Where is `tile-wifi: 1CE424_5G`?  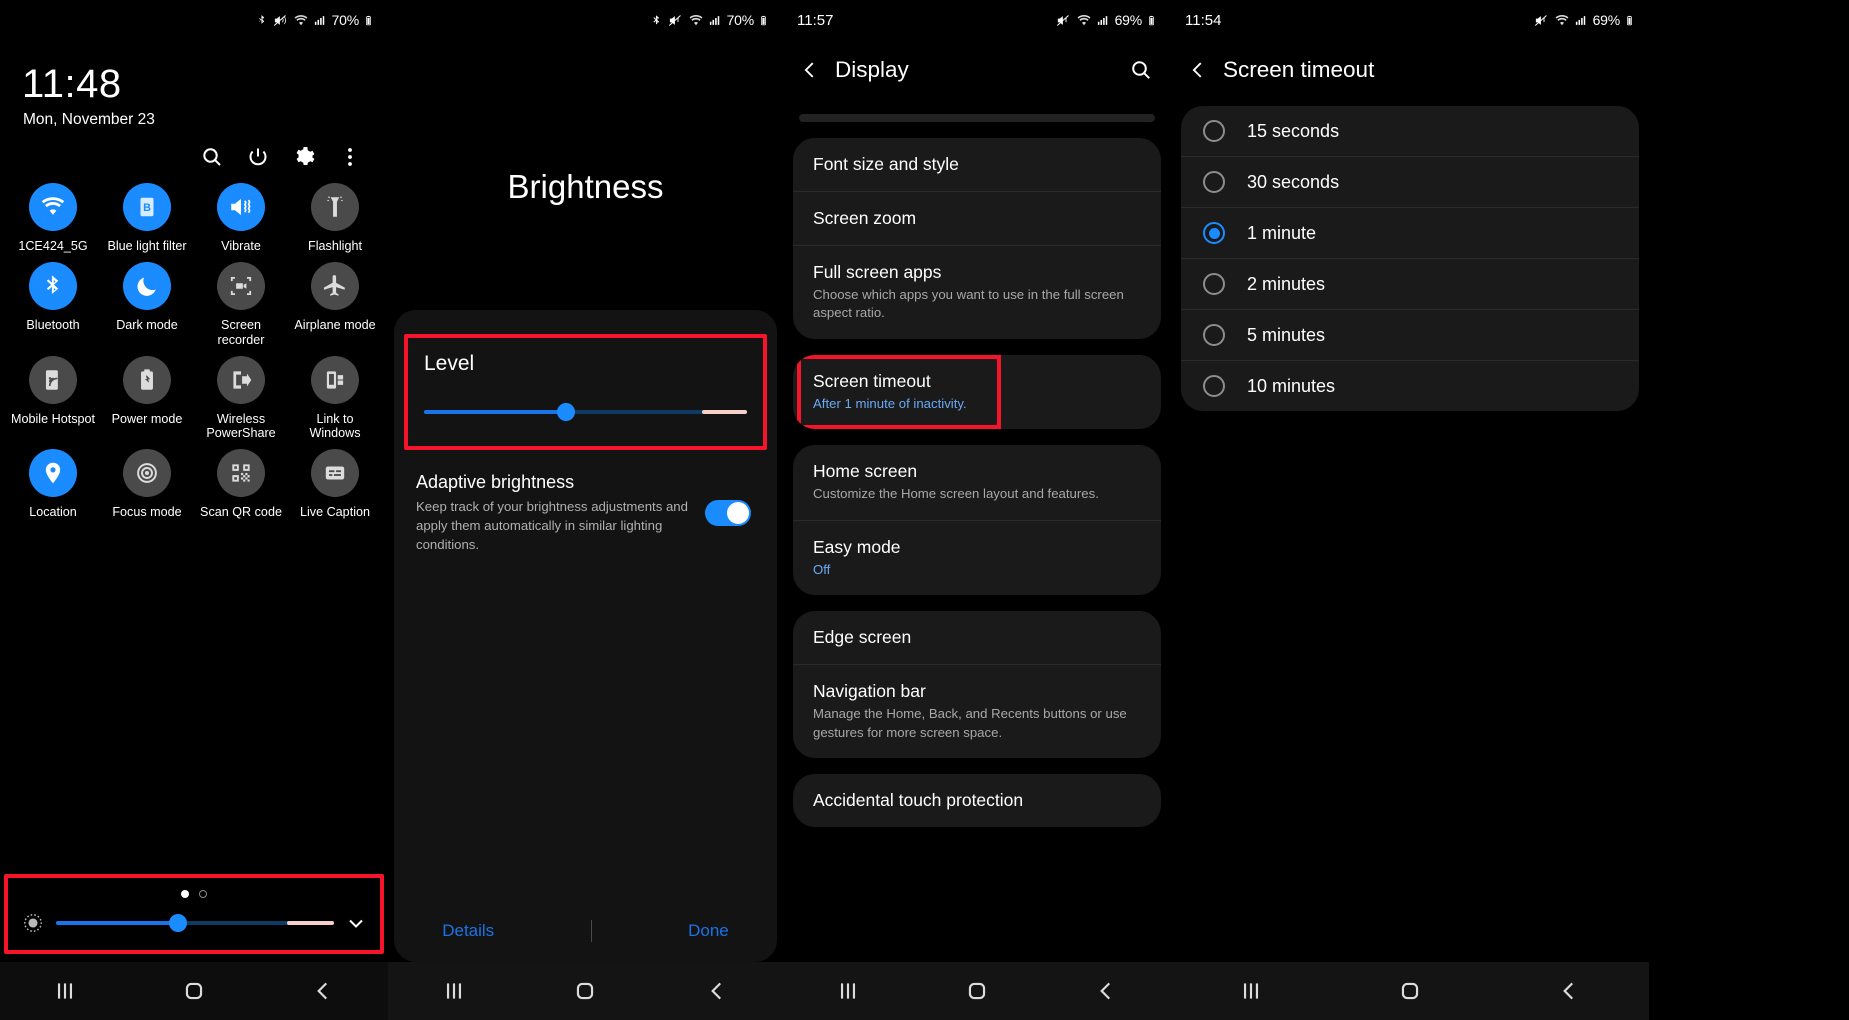 tile-wifi: 1CE424_5G is located at coordinates (53, 218).